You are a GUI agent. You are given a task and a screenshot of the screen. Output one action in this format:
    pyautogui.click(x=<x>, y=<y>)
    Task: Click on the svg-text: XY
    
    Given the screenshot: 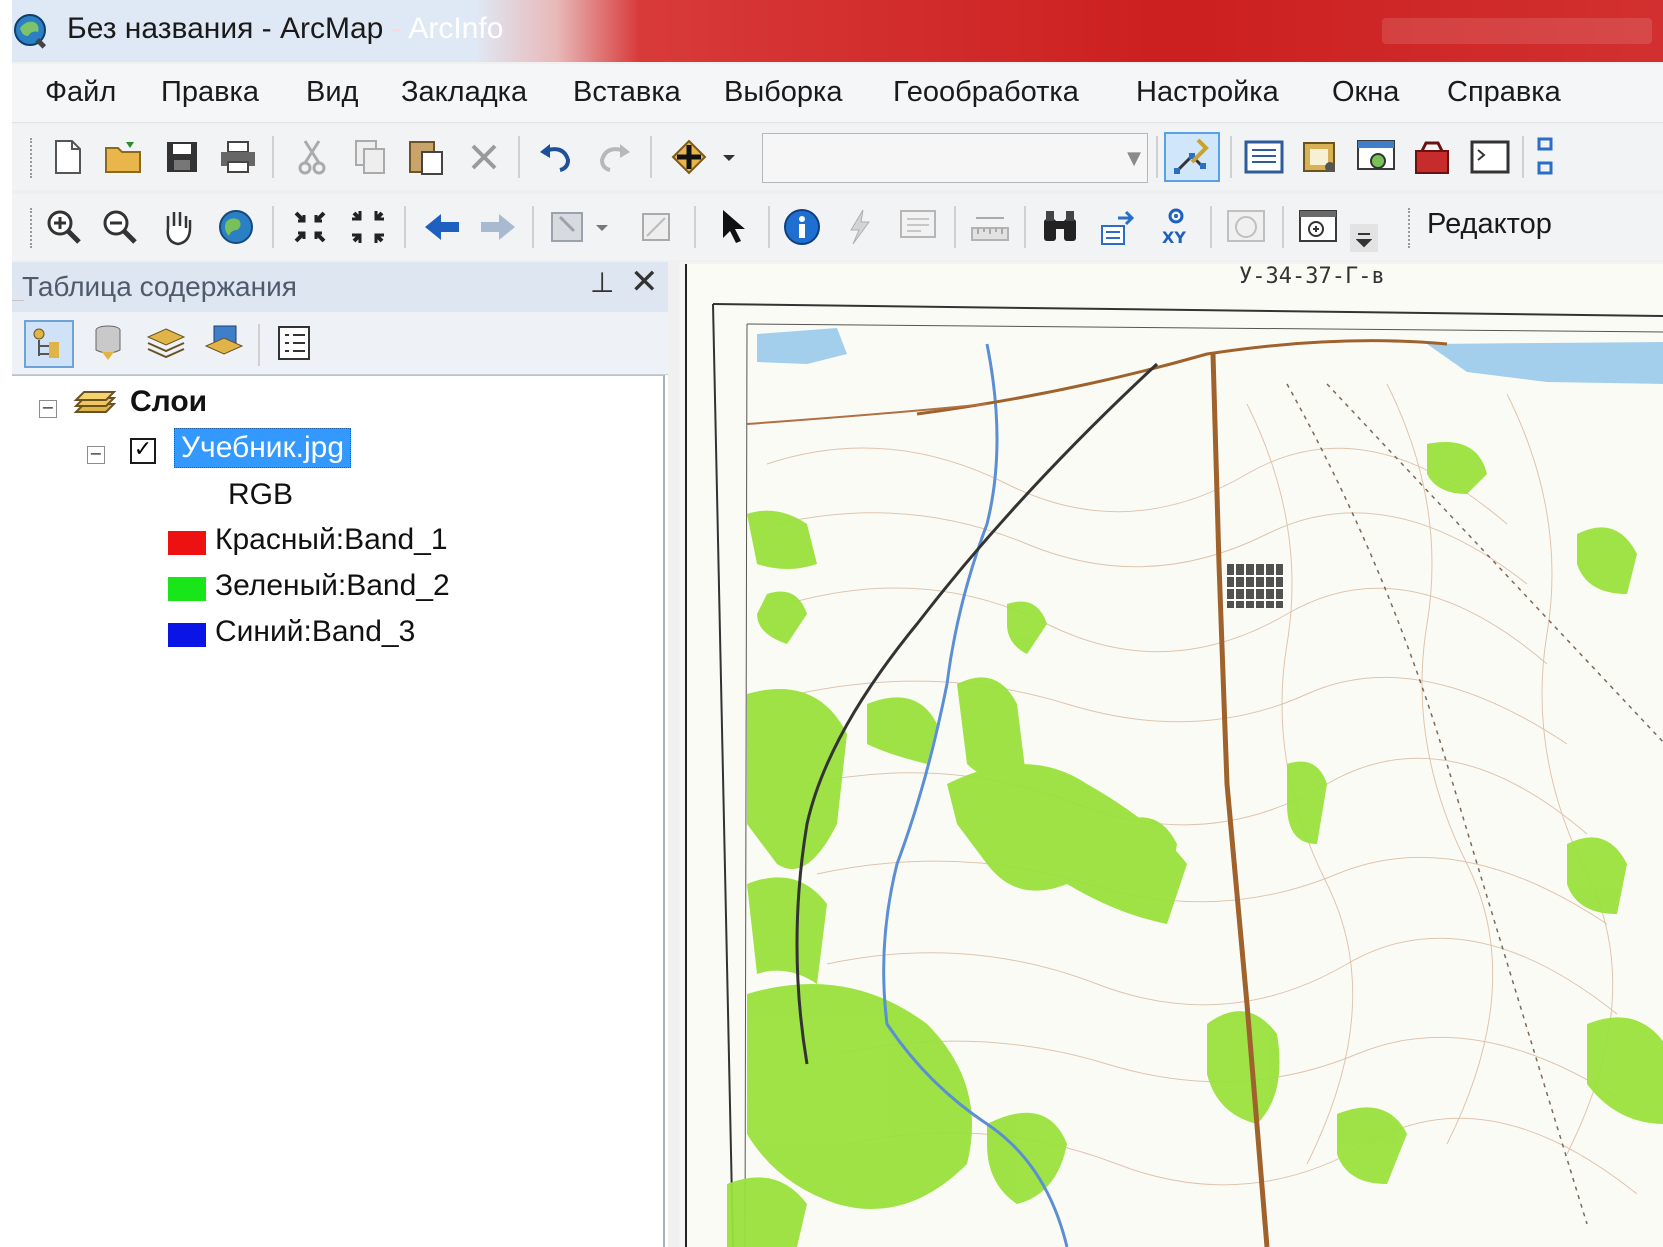 What is the action you would take?
    pyautogui.click(x=1174, y=237)
    